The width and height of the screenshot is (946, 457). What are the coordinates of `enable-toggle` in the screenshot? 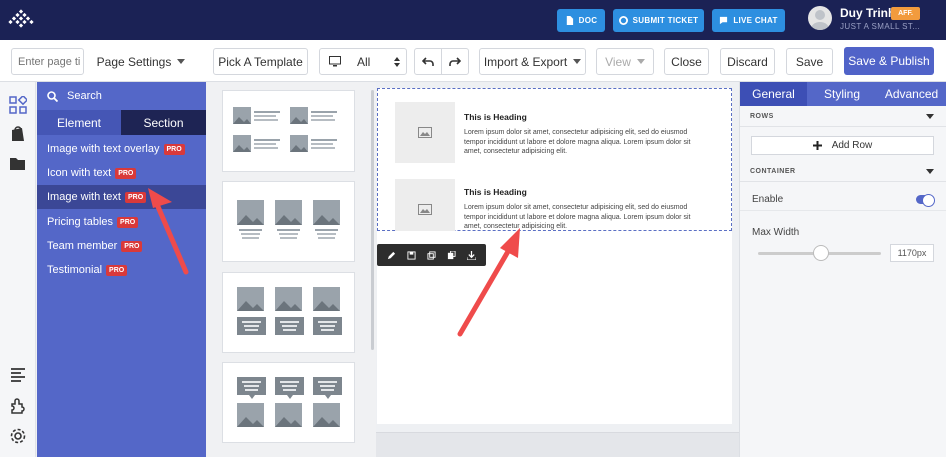 It's located at (925, 200).